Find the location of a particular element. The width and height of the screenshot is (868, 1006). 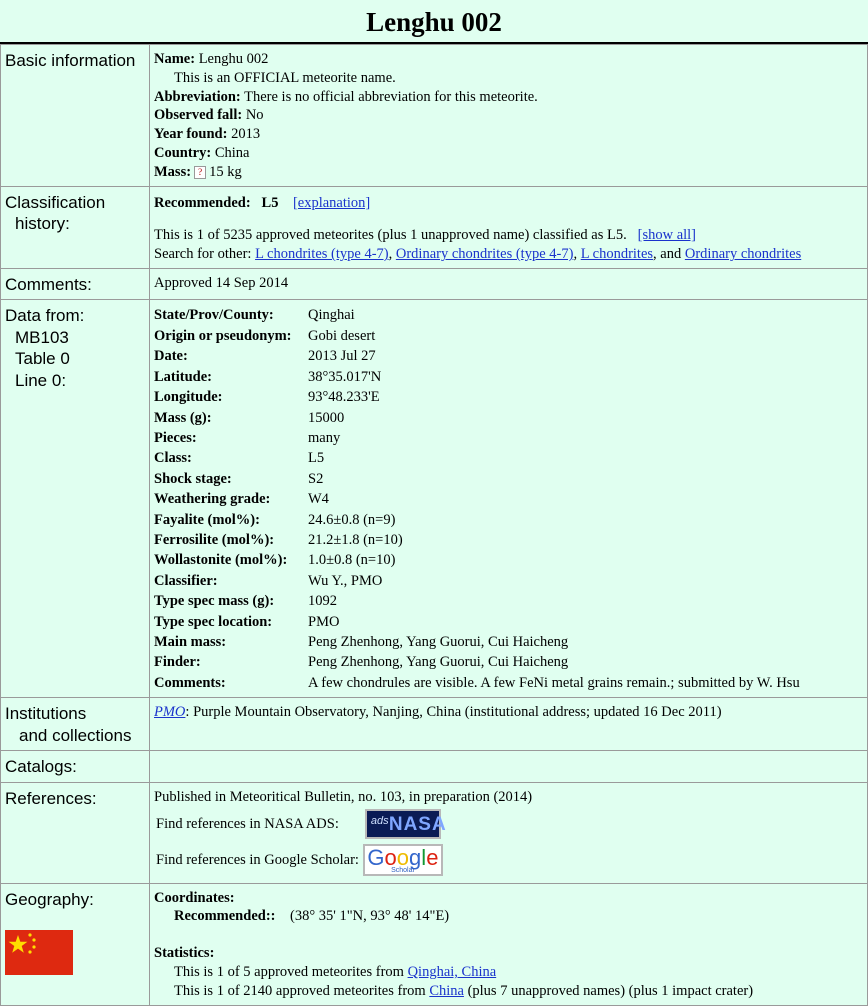

google-scholar-button: Google Scholar is located at coordinates (402, 860).